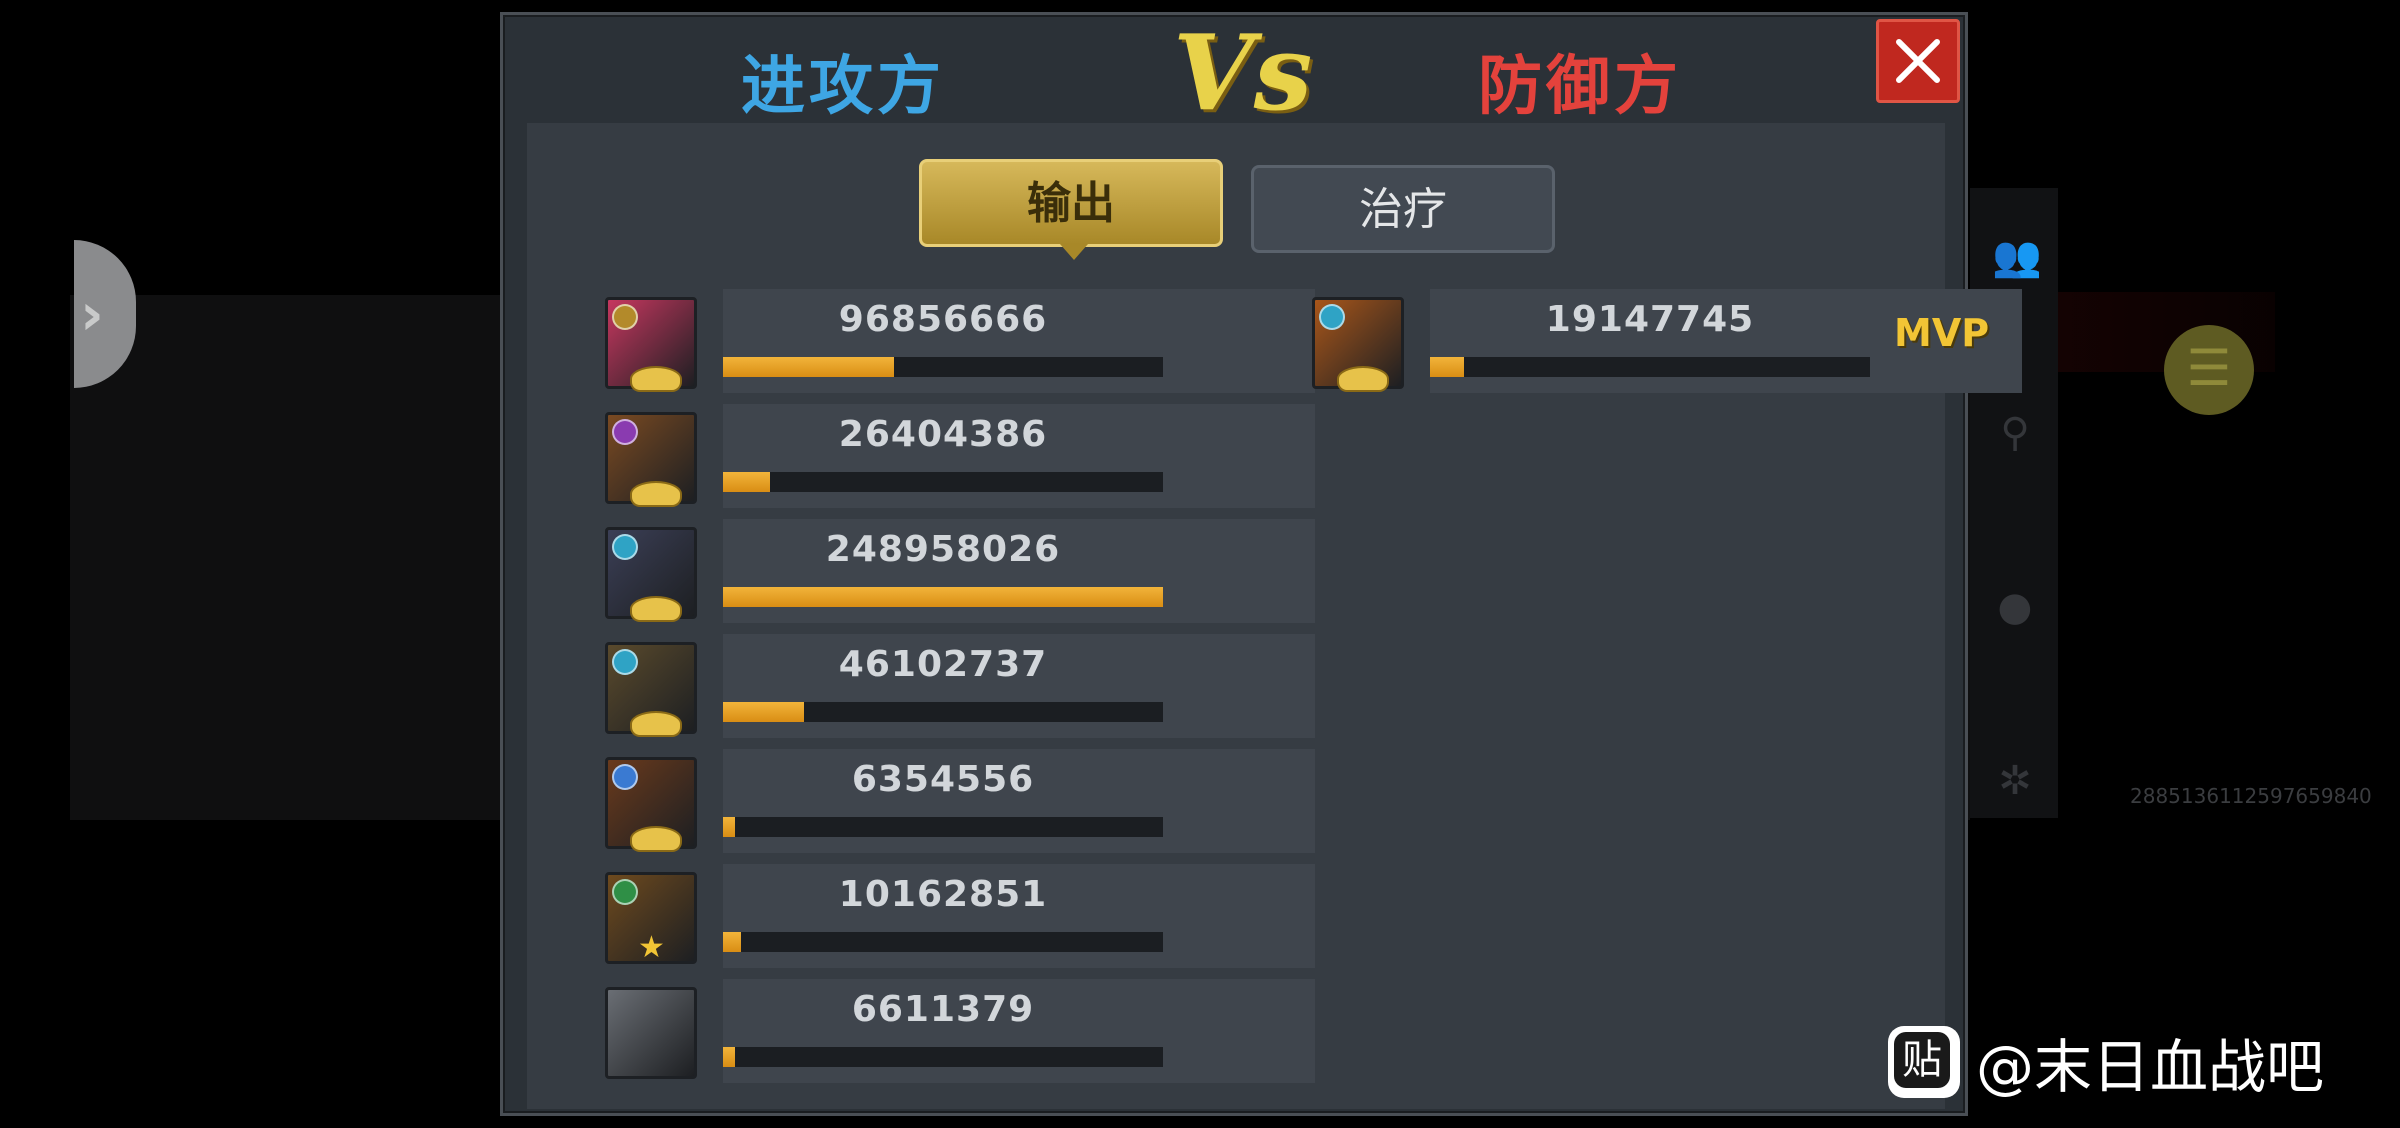 The height and width of the screenshot is (1128, 2400). What do you see at coordinates (651, 689) in the screenshot?
I see `hero-portrait-masked` at bounding box center [651, 689].